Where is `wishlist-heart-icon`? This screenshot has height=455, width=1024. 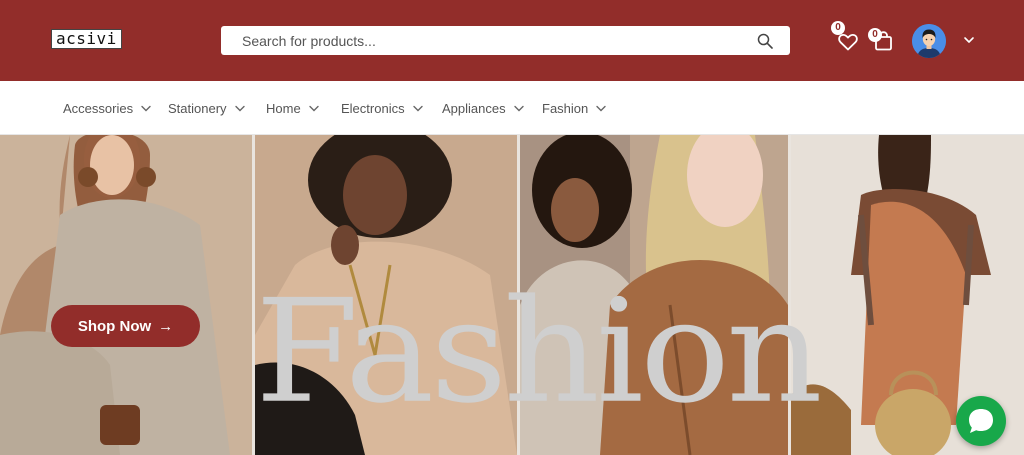 wishlist-heart-icon is located at coordinates (848, 42).